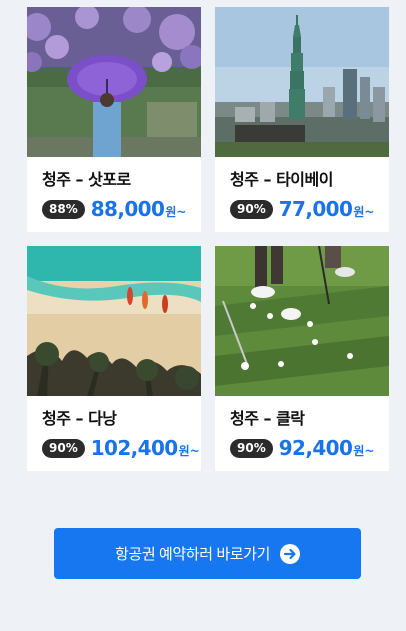  Describe the element at coordinates (86, 179) in the screenshot. I see `destination-label: 청주 – 삿포로` at that location.